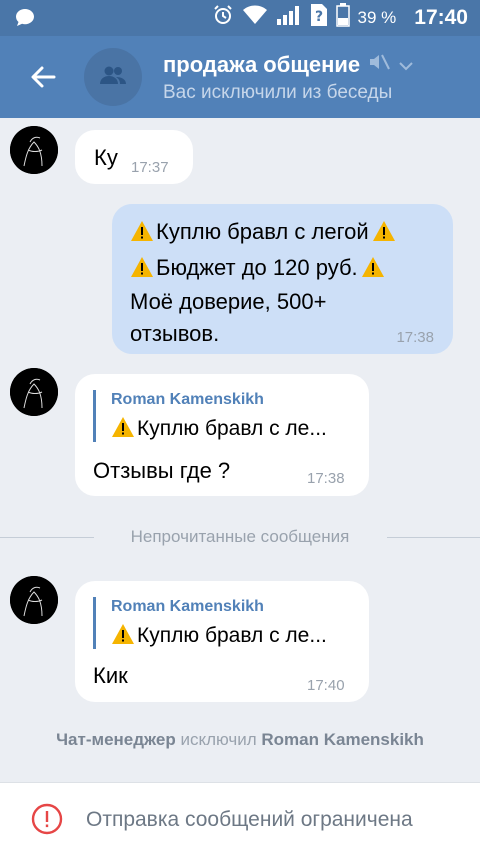  What do you see at coordinates (377, 17) in the screenshot?
I see `battery-percent: 39 %` at bounding box center [377, 17].